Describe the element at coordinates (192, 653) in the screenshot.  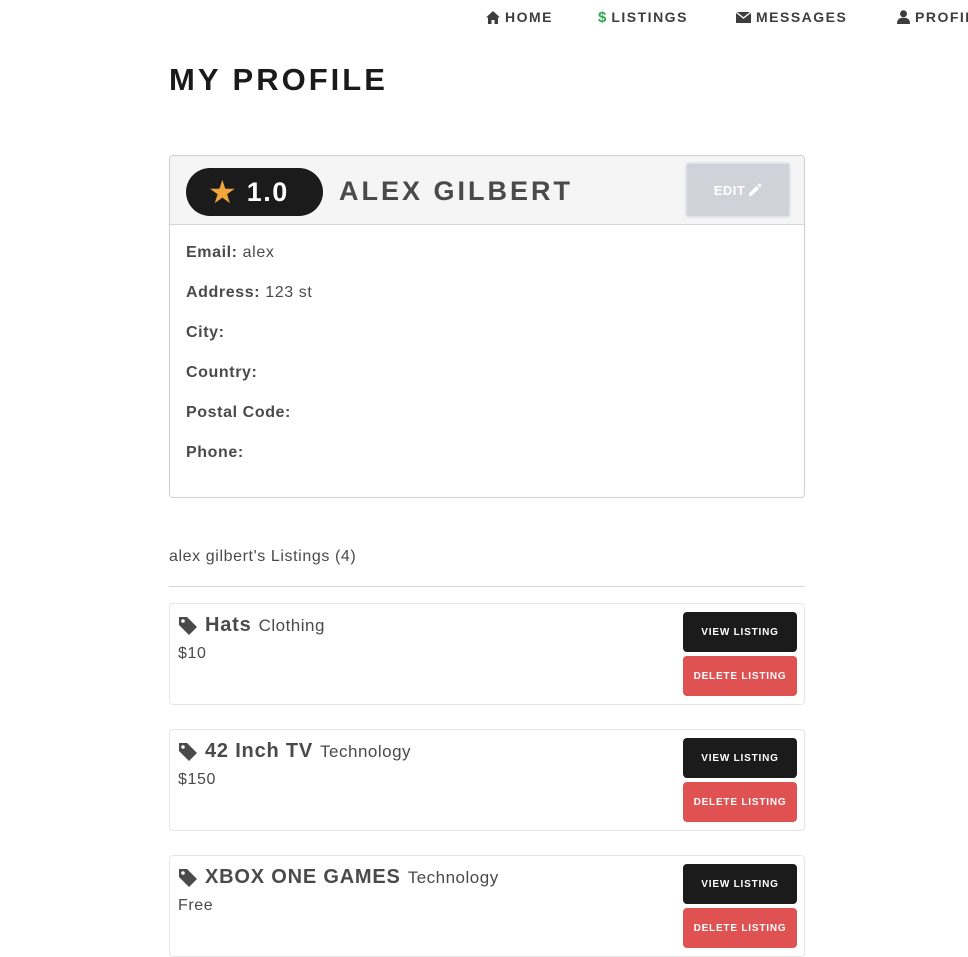
I see `listing-price: $10` at that location.